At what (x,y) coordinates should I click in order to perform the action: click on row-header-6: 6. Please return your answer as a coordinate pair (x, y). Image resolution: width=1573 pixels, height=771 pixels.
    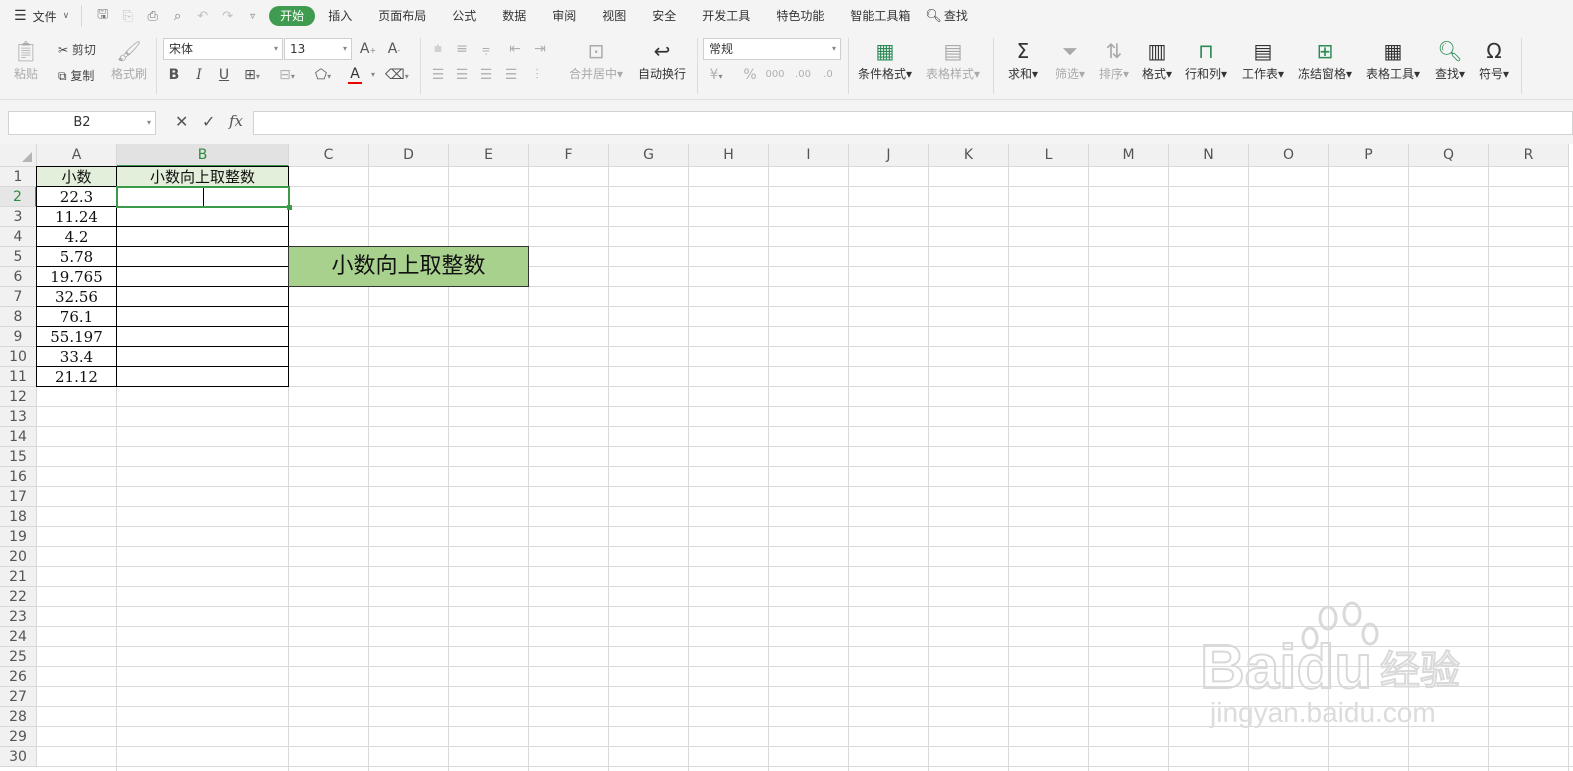
    Looking at the image, I should click on (18, 277).